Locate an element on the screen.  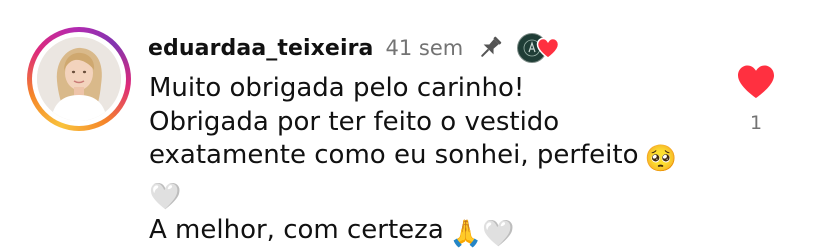
comment-line-with-emoji: exatamente como eu sonhei, perfeito 🥺 is located at coordinates (419, 158).